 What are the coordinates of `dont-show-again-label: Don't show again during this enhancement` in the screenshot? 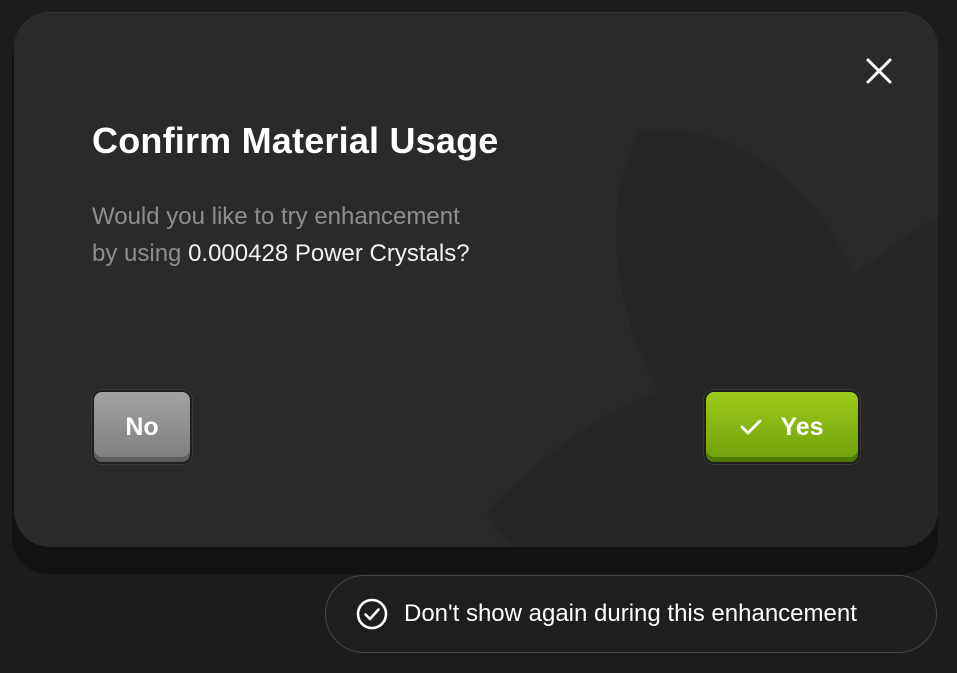 It's located at (630, 613).